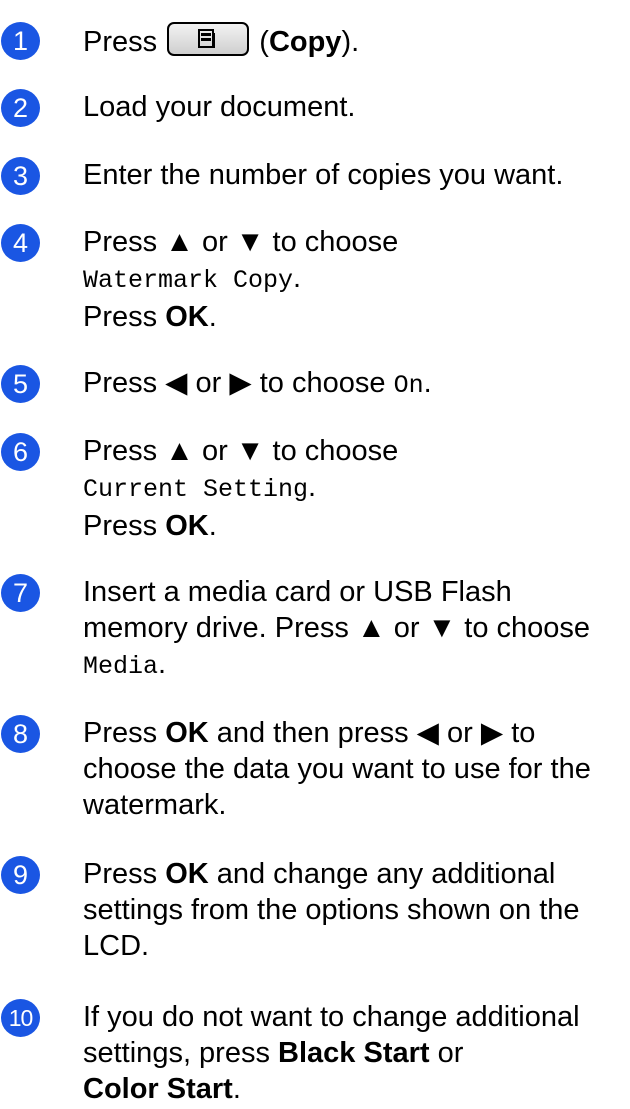 This screenshot has width=630, height=1109. Describe the element at coordinates (20, 41) in the screenshot. I see `step-number-badge: 1` at that location.